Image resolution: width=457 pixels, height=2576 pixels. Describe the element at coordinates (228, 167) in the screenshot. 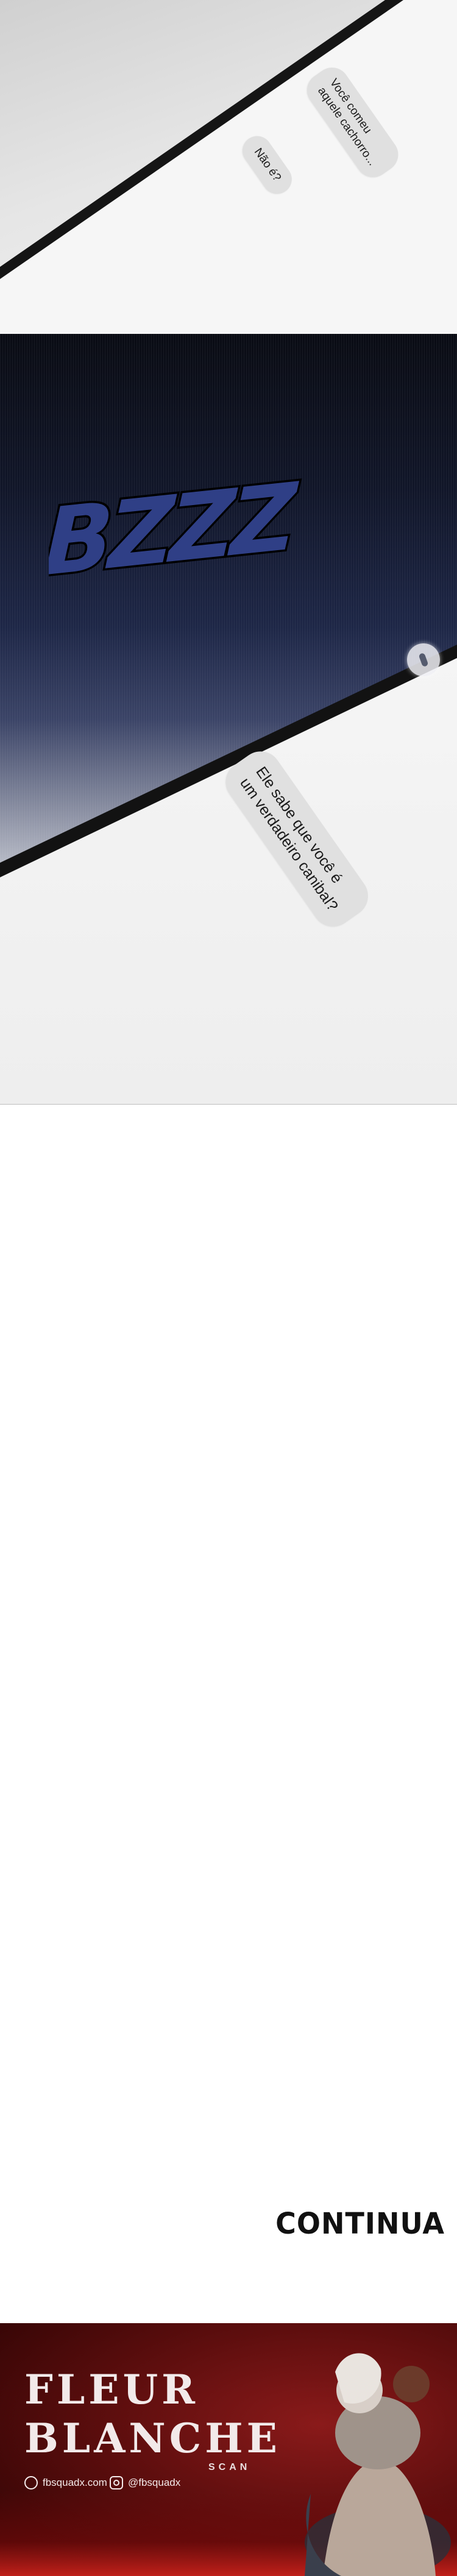

I see `panel-1: Você comeu aquele cachorro... Não é?` at that location.